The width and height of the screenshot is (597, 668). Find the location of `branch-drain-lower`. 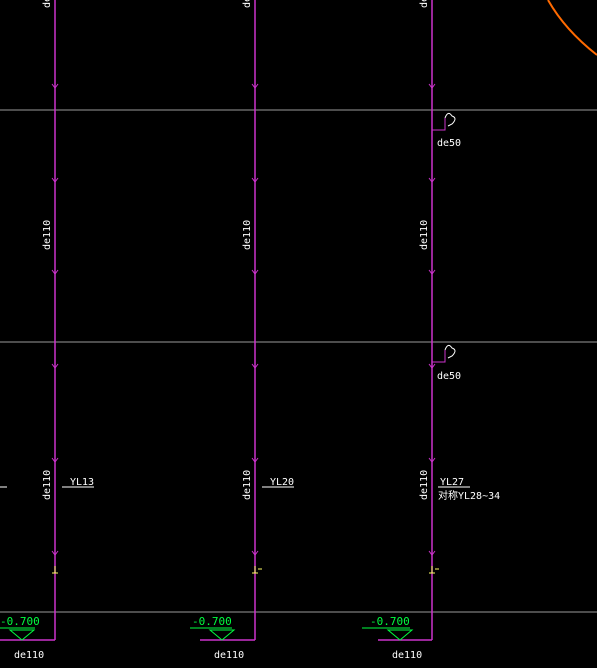

branch-drain-lower is located at coordinates (444, 353).